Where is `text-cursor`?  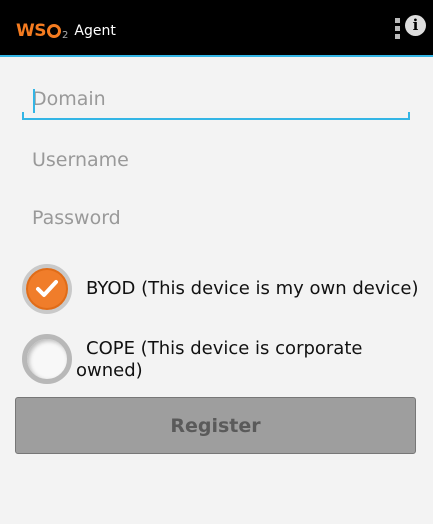 text-cursor is located at coordinates (34, 101).